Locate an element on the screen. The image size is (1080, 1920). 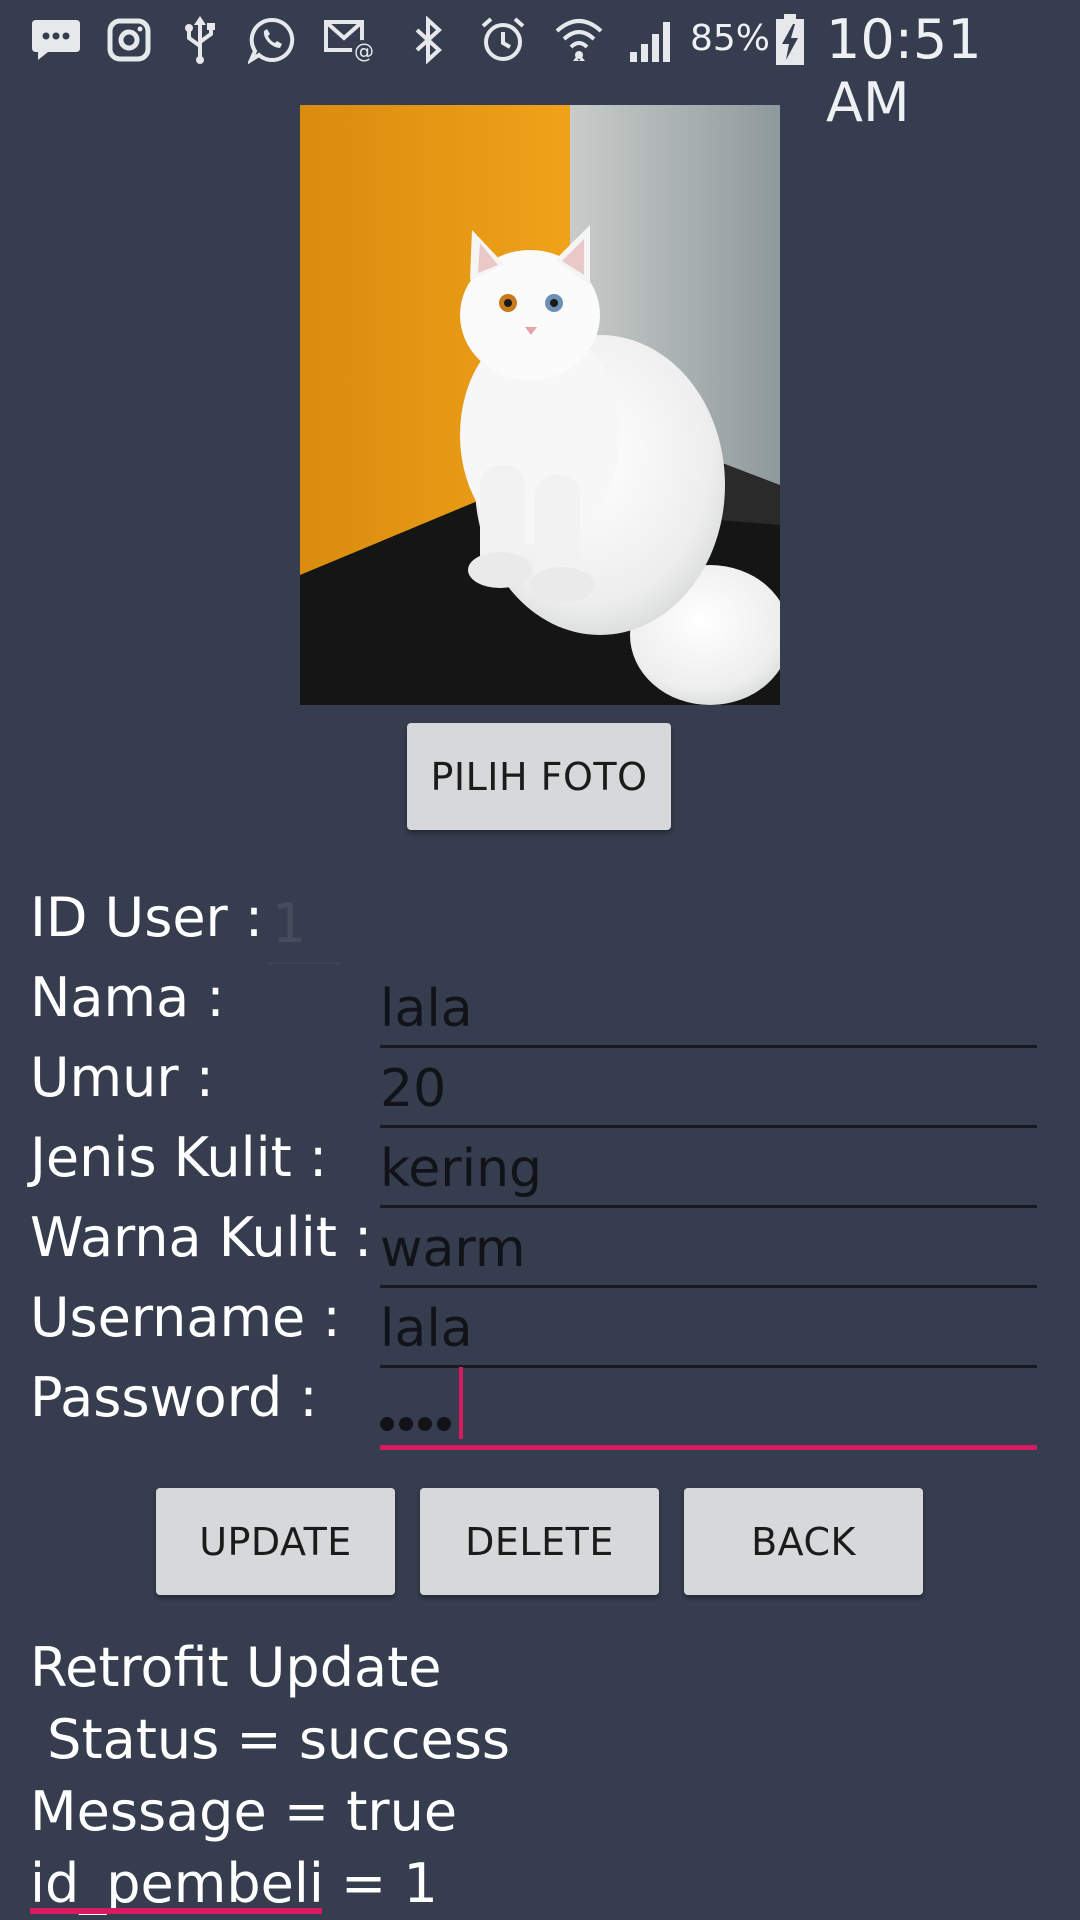
messenger-icon is located at coordinates (56, 40).